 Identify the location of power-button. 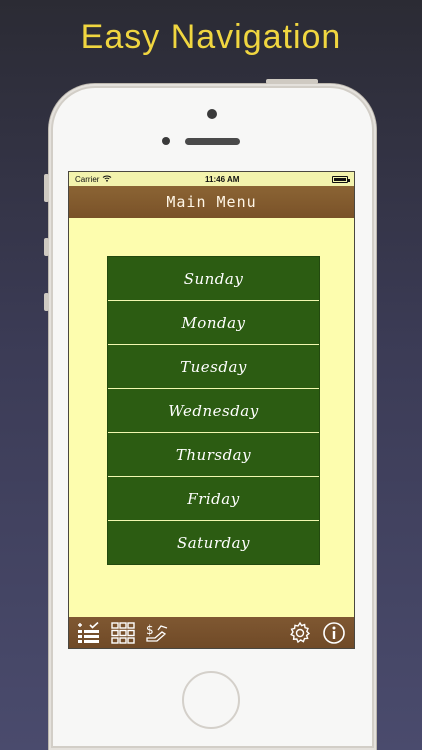
(292, 81).